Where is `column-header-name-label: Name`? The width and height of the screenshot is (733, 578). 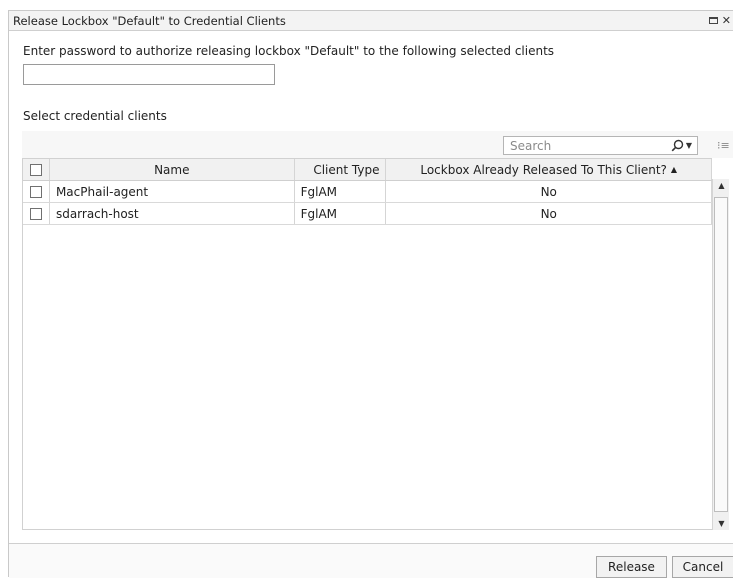 column-header-name-label: Name is located at coordinates (172, 169).